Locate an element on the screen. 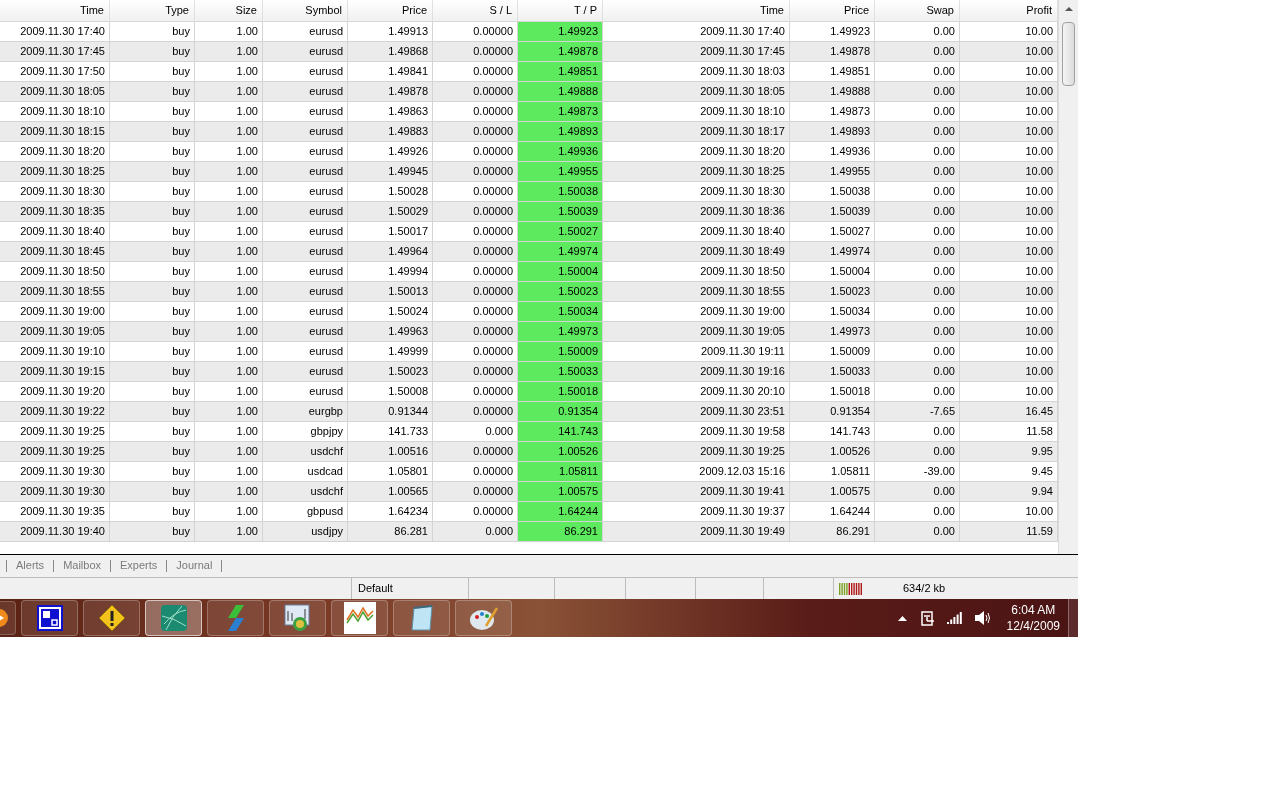  table-cell: 141.743 is located at coordinates (560, 432).